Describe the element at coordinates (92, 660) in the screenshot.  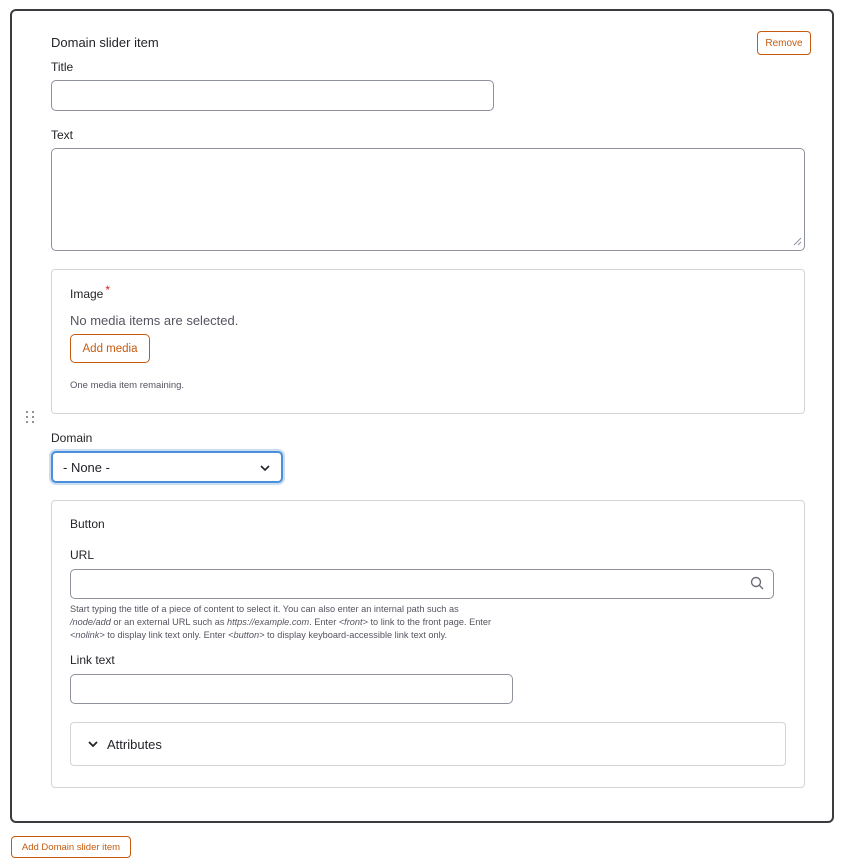
I see `link-text-label: Link text` at that location.